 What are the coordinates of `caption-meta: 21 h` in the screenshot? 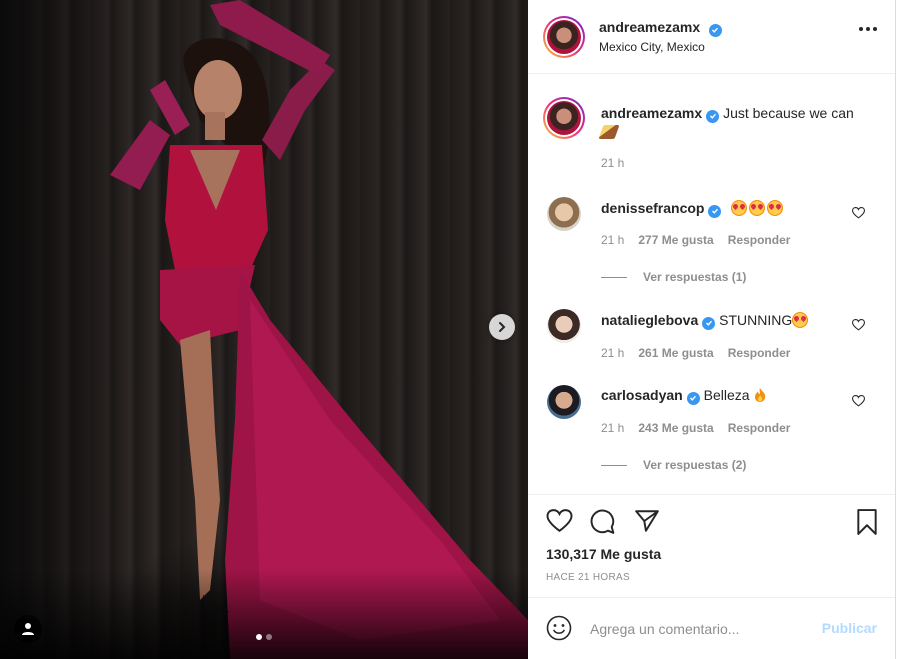 It's located at (612, 163).